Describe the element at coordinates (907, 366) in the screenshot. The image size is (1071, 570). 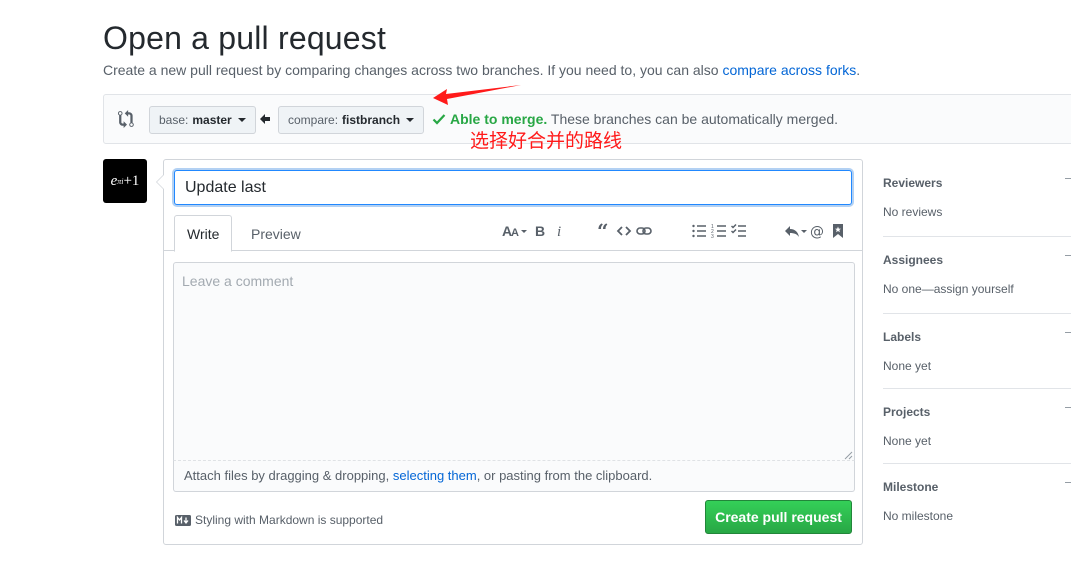
I see `sidebar-value-labels: None yet` at that location.